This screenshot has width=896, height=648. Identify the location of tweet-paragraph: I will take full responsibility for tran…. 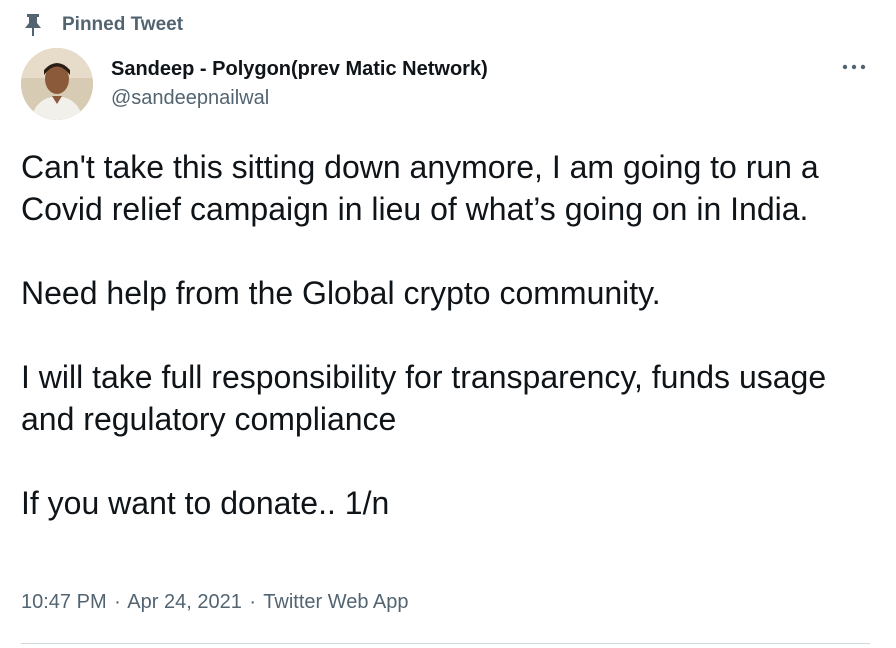
(424, 398).